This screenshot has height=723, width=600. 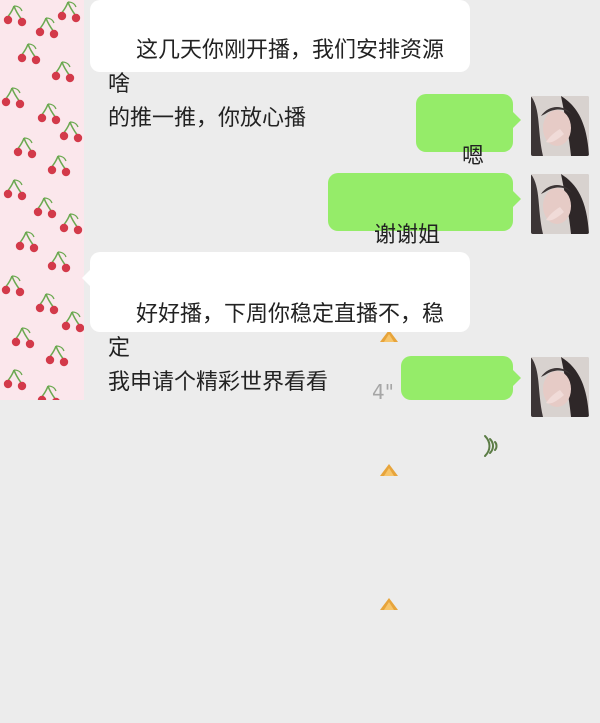 I want to click on voice-message, so click(x=461, y=406).